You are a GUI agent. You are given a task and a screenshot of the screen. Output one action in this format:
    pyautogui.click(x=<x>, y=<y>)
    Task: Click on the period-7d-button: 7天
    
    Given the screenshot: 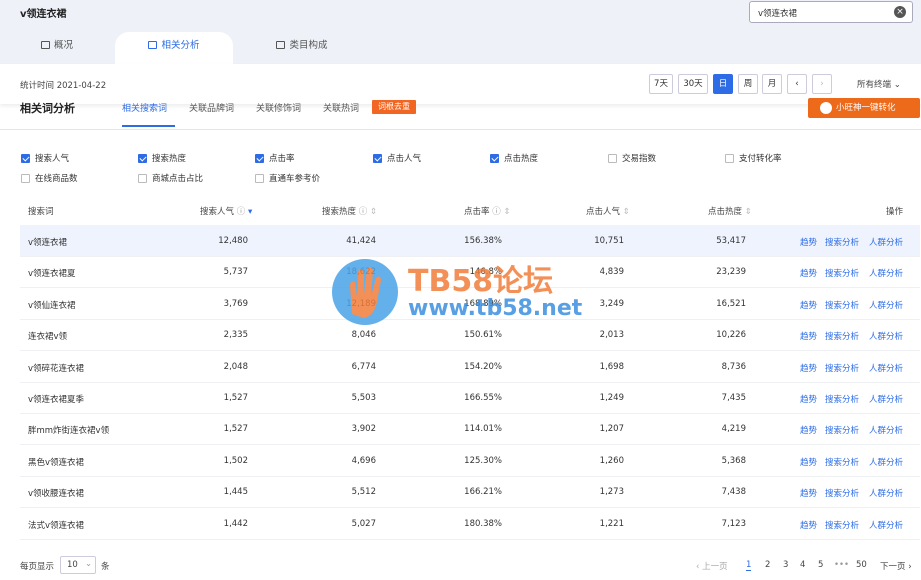 What is the action you would take?
    pyautogui.click(x=661, y=84)
    